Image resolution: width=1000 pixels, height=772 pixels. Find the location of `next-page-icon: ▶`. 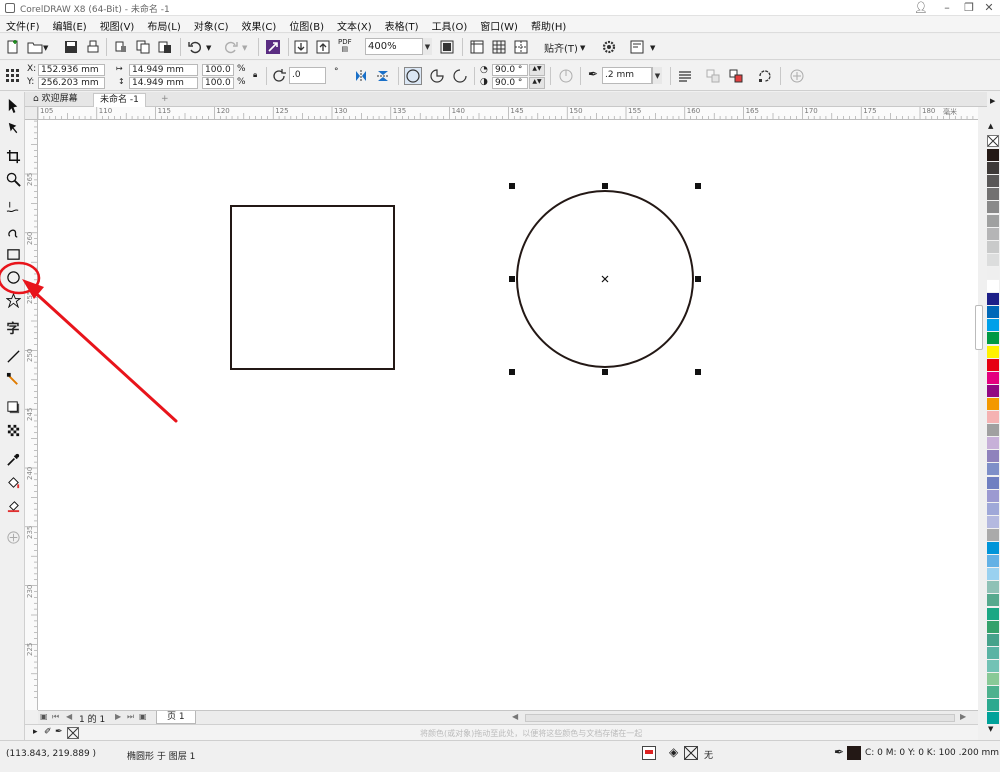

next-page-icon: ▶ is located at coordinates (118, 716).